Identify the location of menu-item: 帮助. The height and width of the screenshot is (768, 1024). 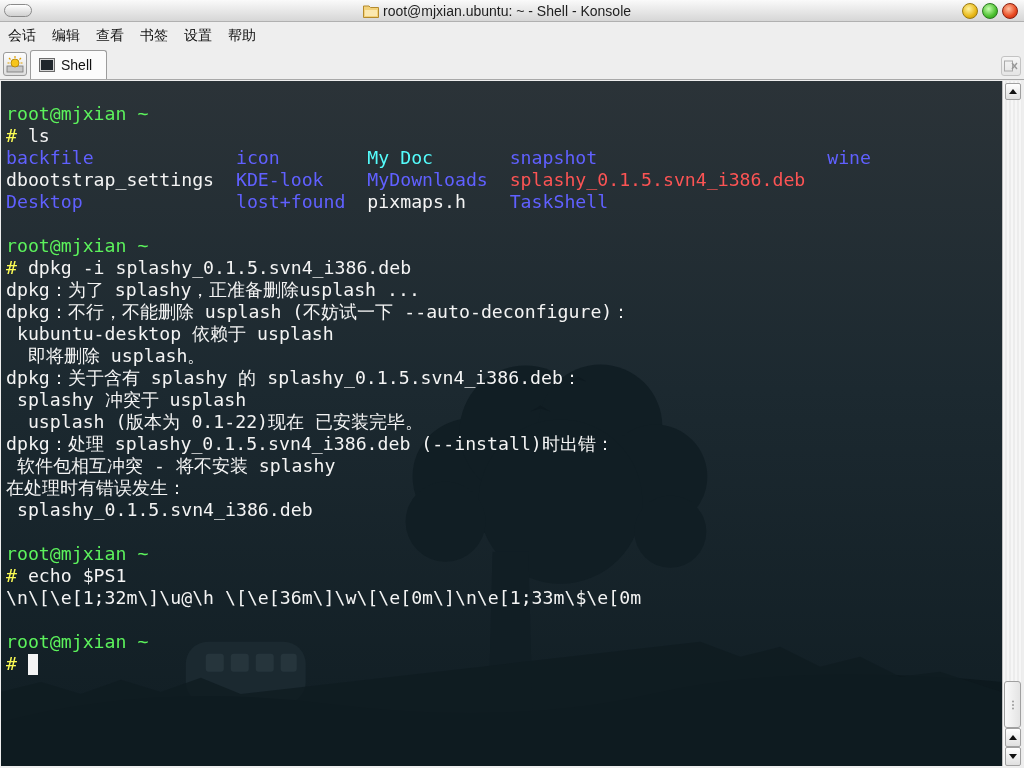
(242, 35).